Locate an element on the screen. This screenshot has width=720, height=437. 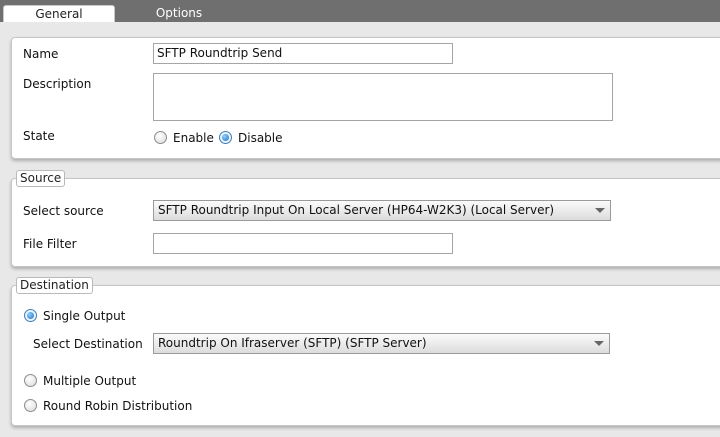
name-field: SFTP Roundtrip Send is located at coordinates (303, 53).